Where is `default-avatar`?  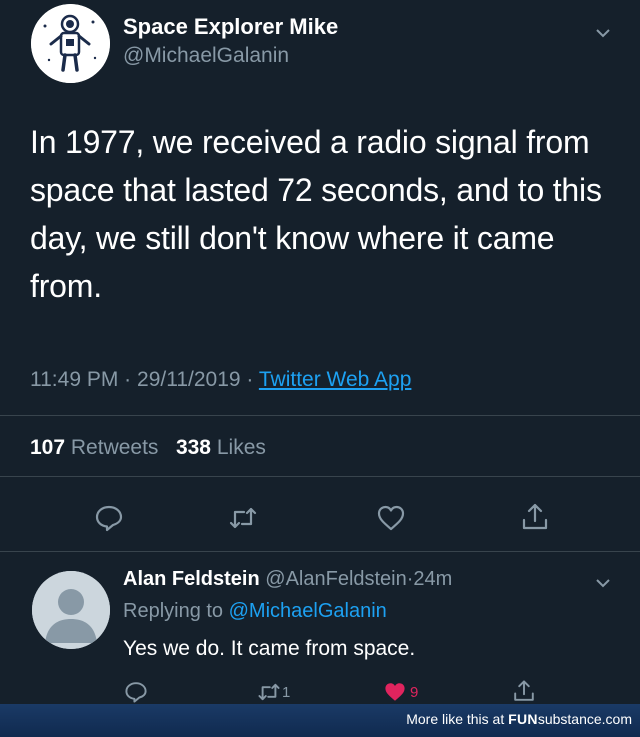
default-avatar is located at coordinates (71, 610).